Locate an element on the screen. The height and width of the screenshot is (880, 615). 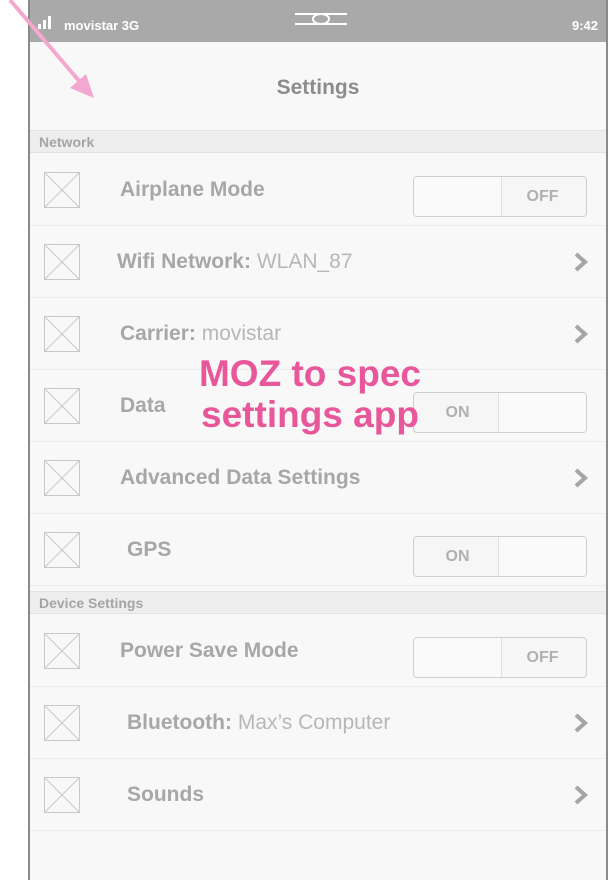
section-header-network: Network is located at coordinates (318, 141).